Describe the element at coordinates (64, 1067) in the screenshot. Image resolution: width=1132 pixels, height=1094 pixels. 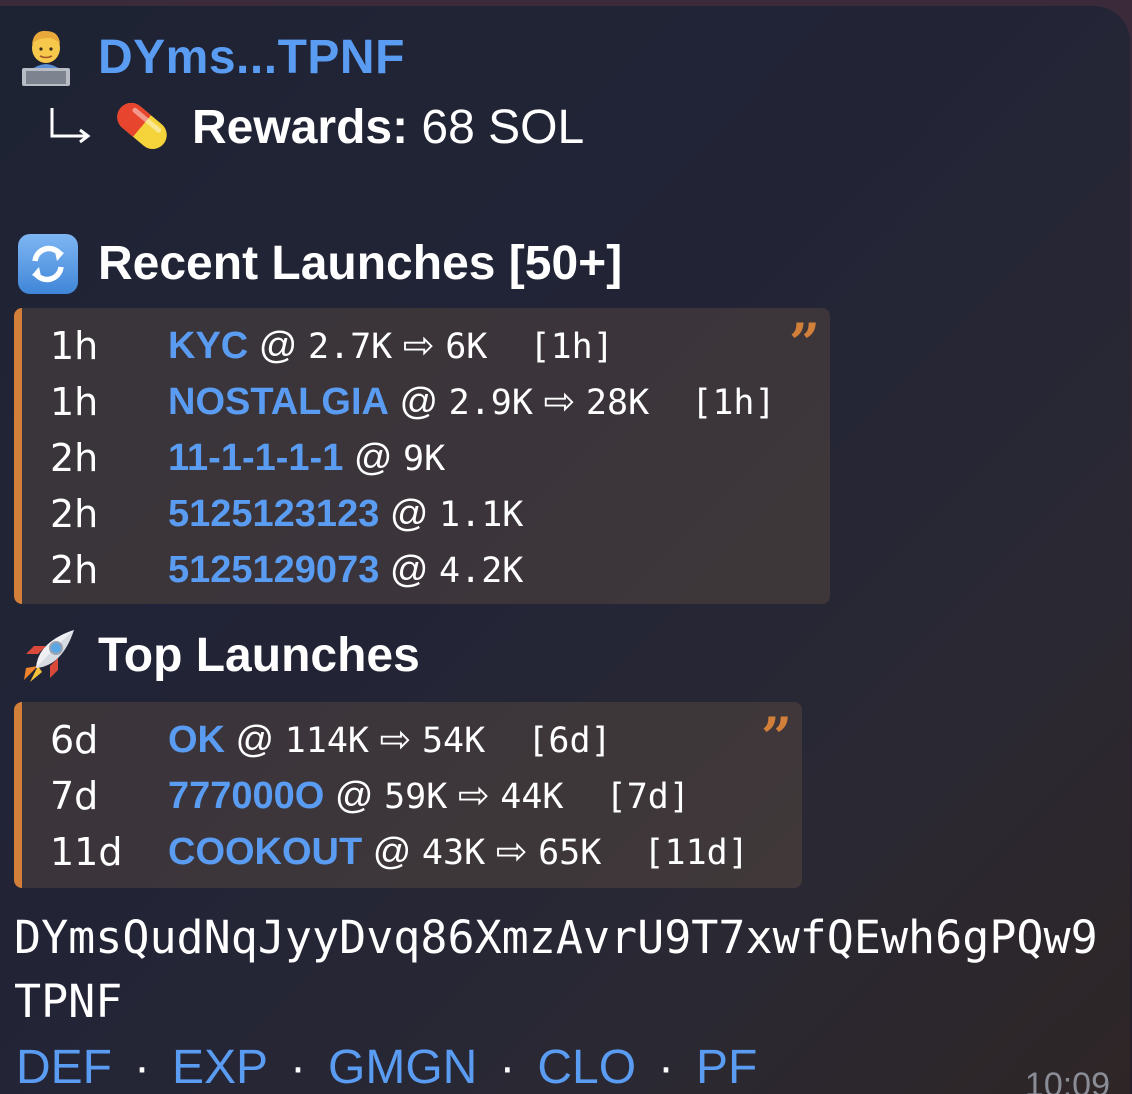
I see `link-def: DEF` at that location.